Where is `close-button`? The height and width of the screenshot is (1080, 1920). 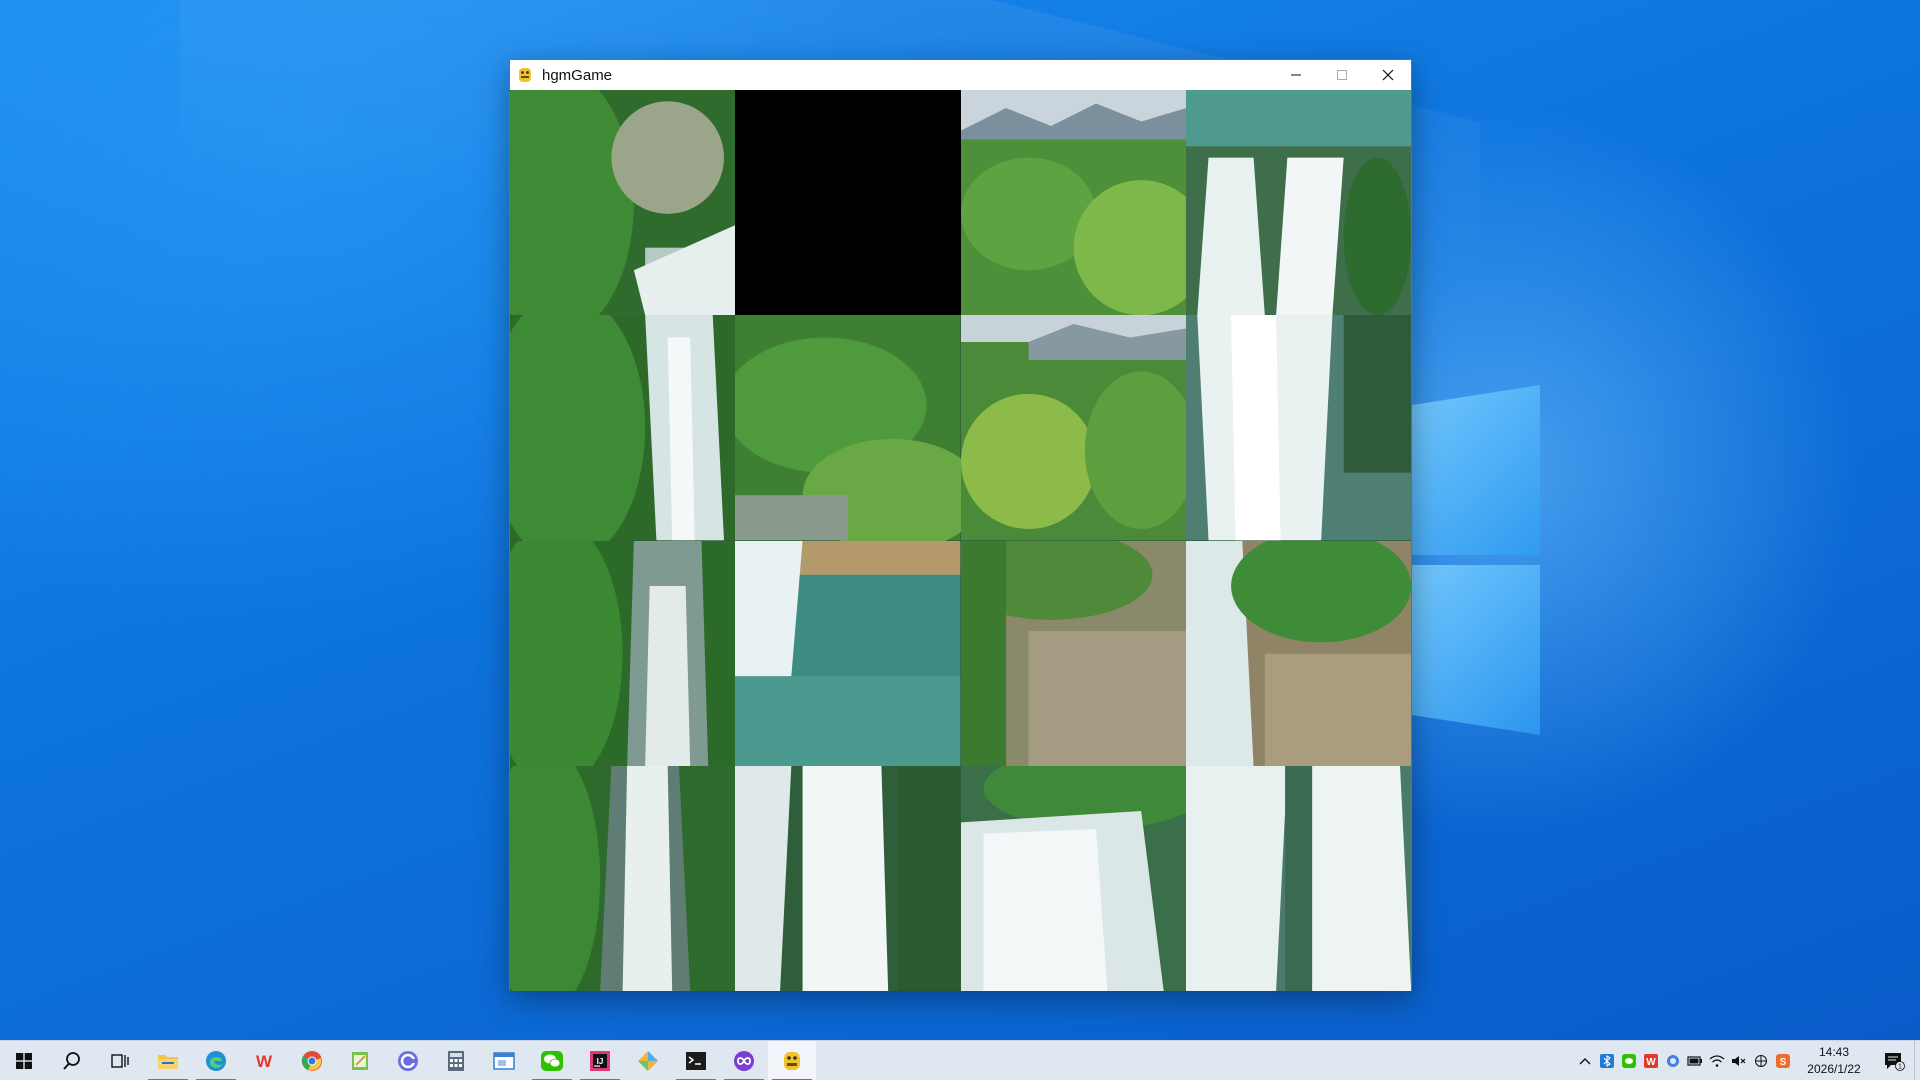
close-button is located at coordinates (1388, 75).